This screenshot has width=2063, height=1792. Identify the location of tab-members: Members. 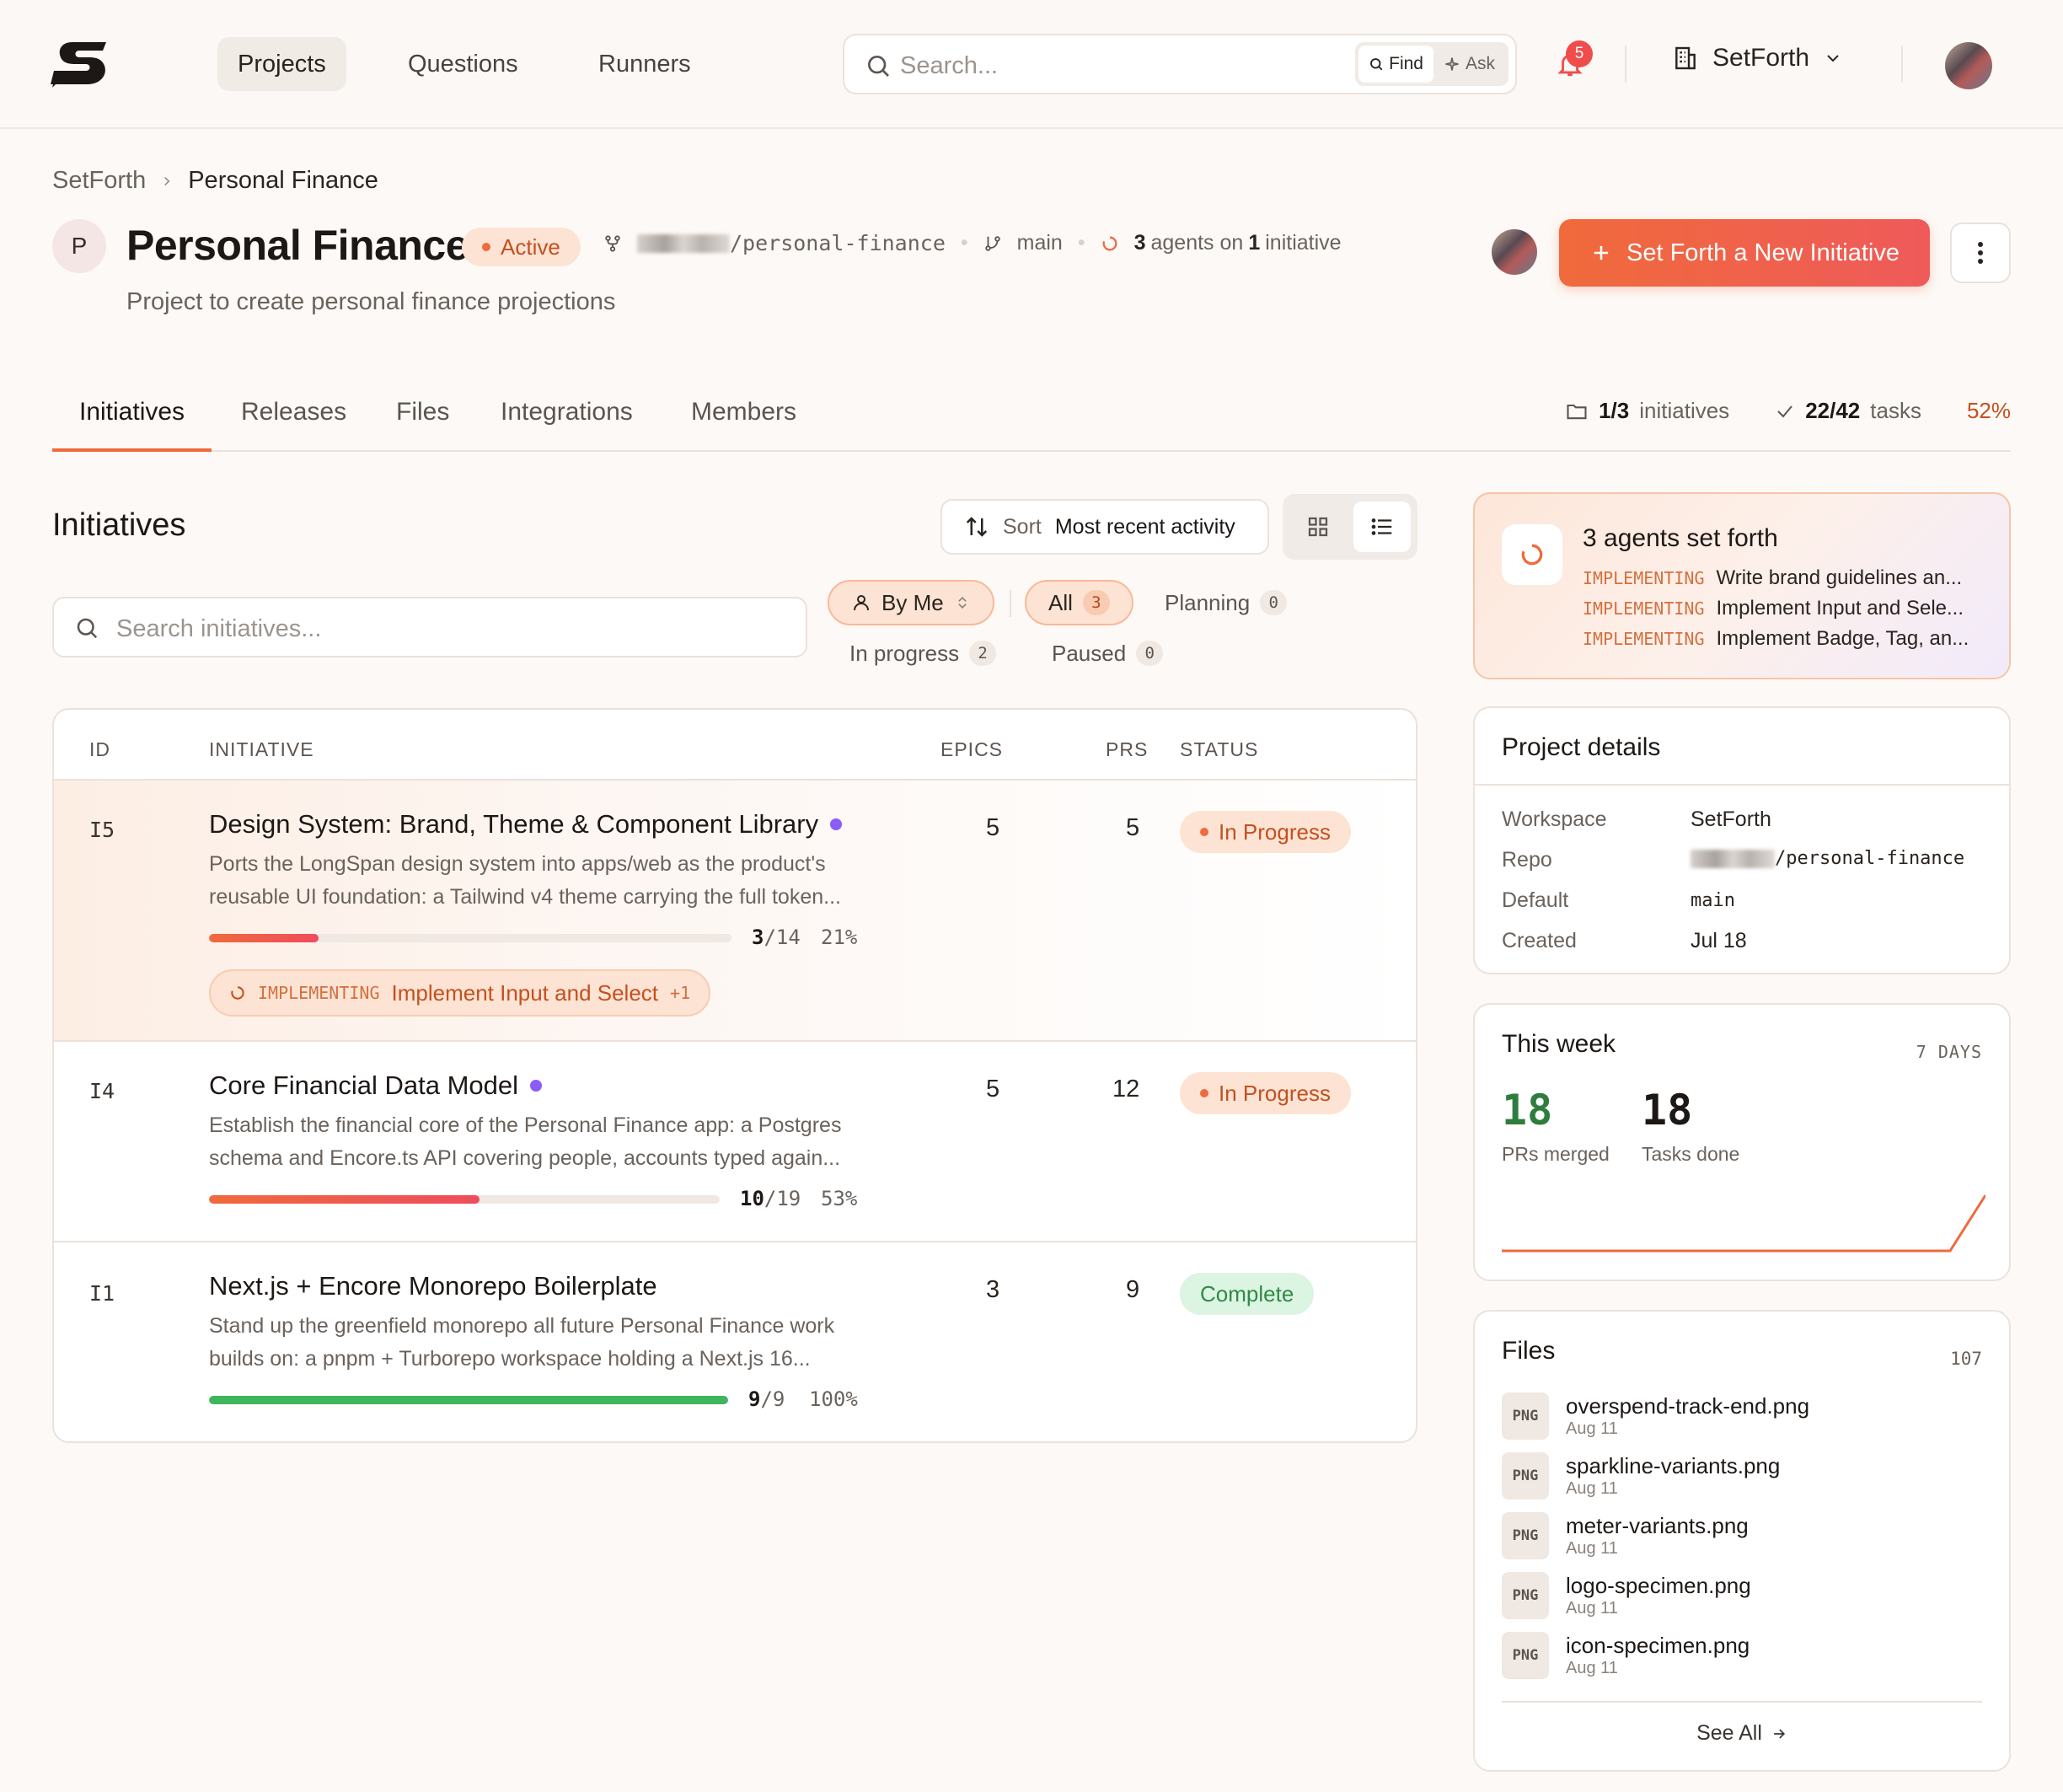
(743, 425).